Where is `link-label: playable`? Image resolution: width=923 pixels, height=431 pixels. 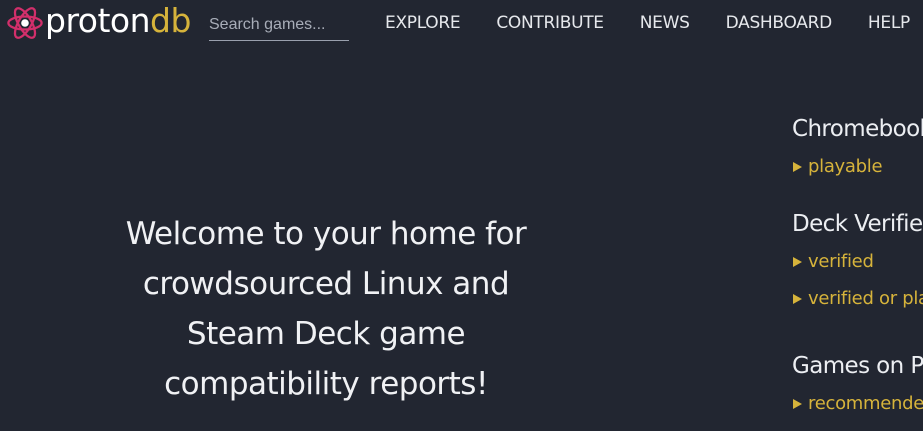 link-label: playable is located at coordinates (845, 166).